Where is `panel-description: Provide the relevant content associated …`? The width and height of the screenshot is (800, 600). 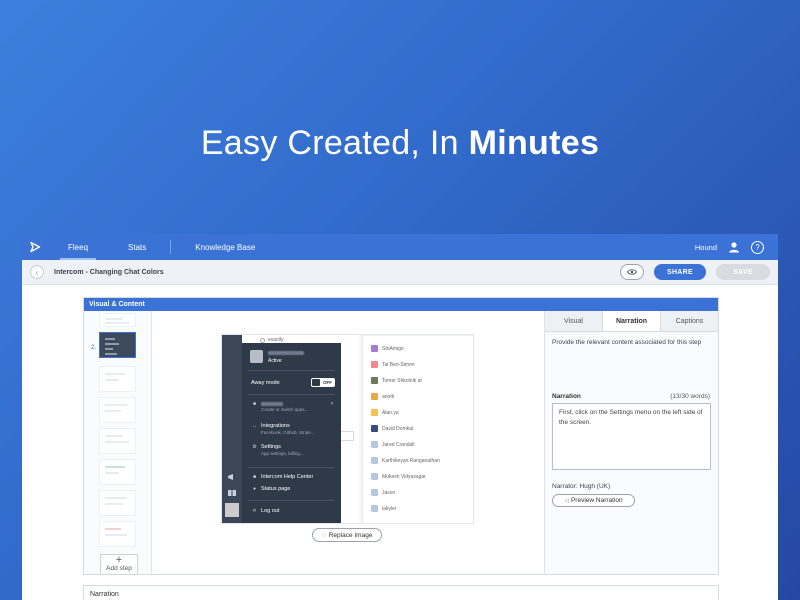
panel-description: Provide the relevant content associated … is located at coordinates (627, 342).